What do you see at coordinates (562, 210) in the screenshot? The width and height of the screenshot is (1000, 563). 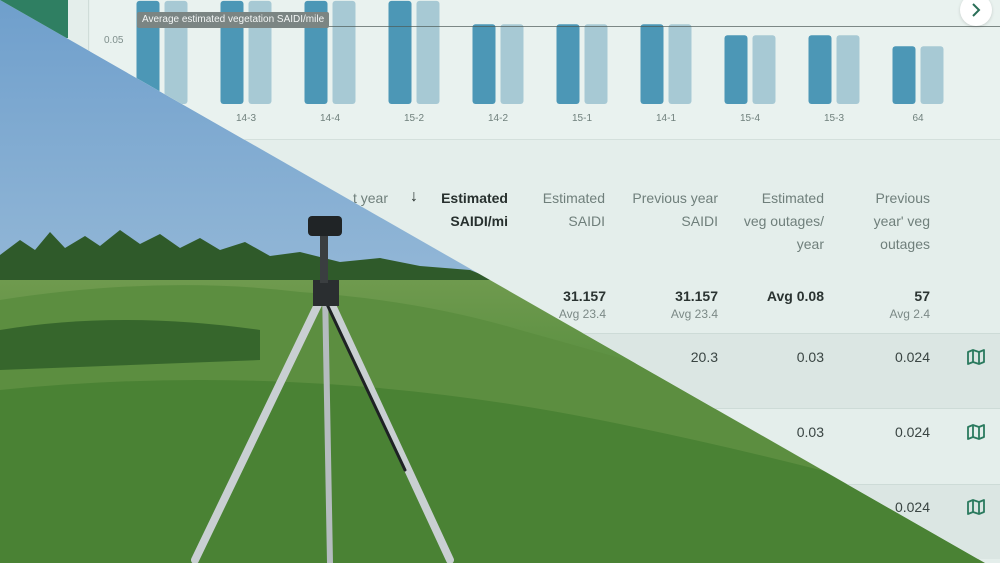 I see `column-header-estimated-saidi: Estimated SAIDI` at bounding box center [562, 210].